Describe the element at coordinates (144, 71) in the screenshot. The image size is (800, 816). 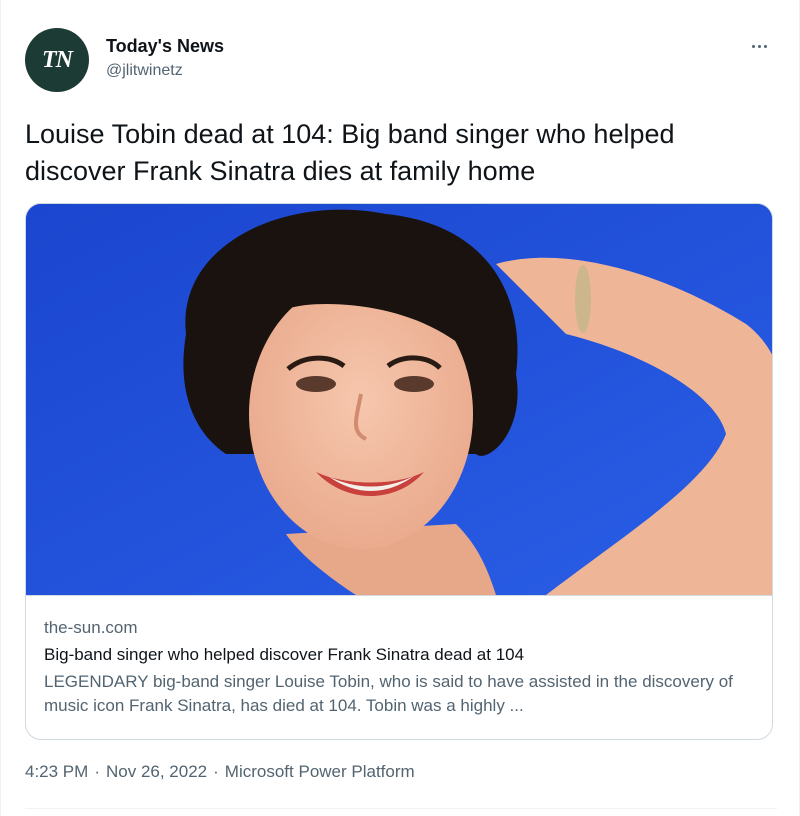
I see `author-handle: @jlitwinetz` at that location.